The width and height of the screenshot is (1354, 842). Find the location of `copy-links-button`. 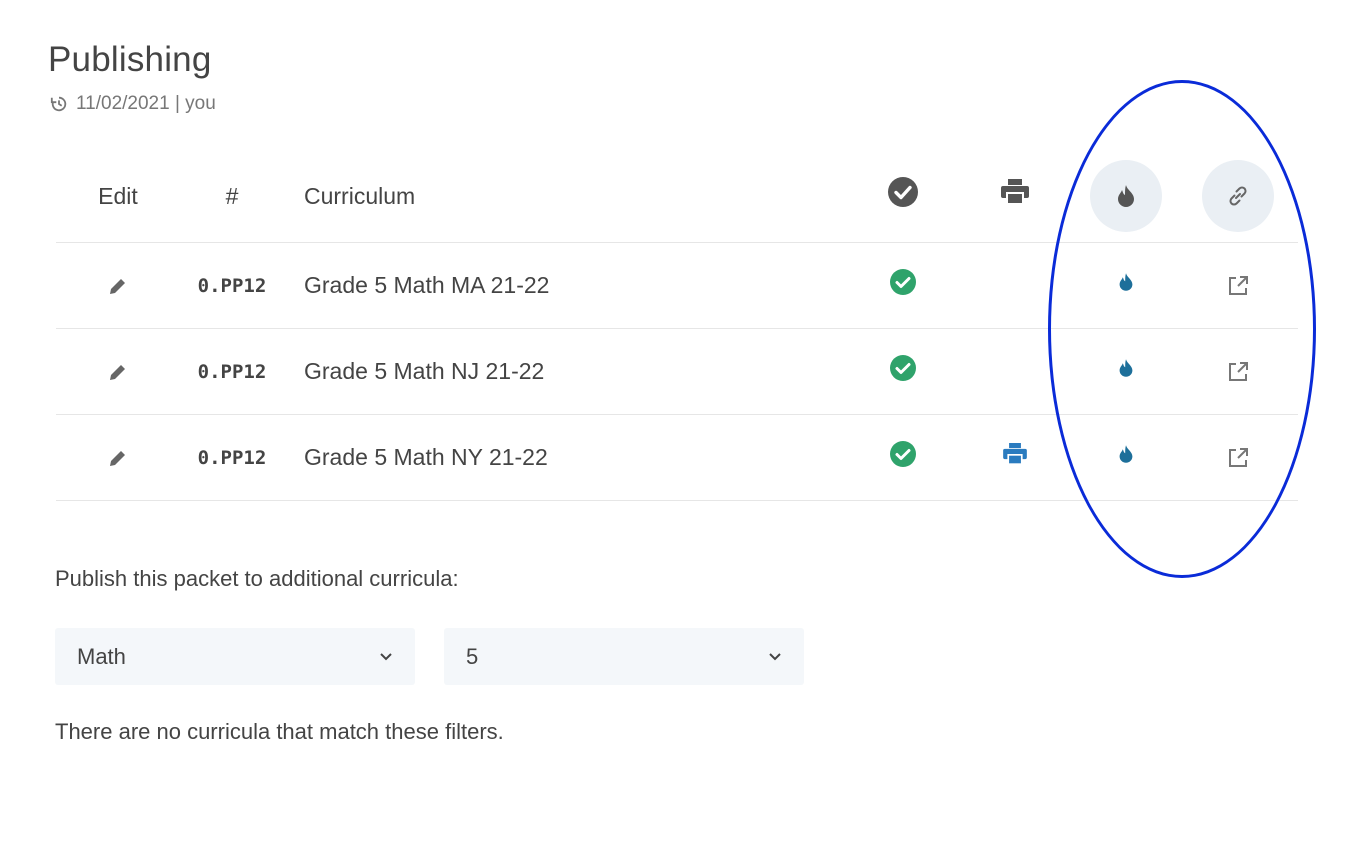

copy-links-button is located at coordinates (1238, 196).